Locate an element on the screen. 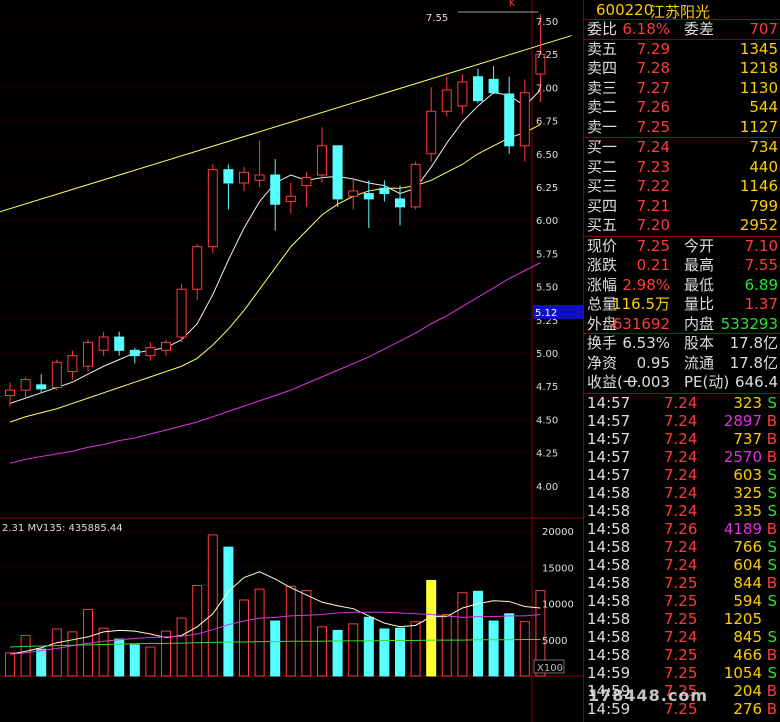 This screenshot has height=722, width=780. stat-row: 涨跌 0.21 最高 7.55 is located at coordinates (682, 266).